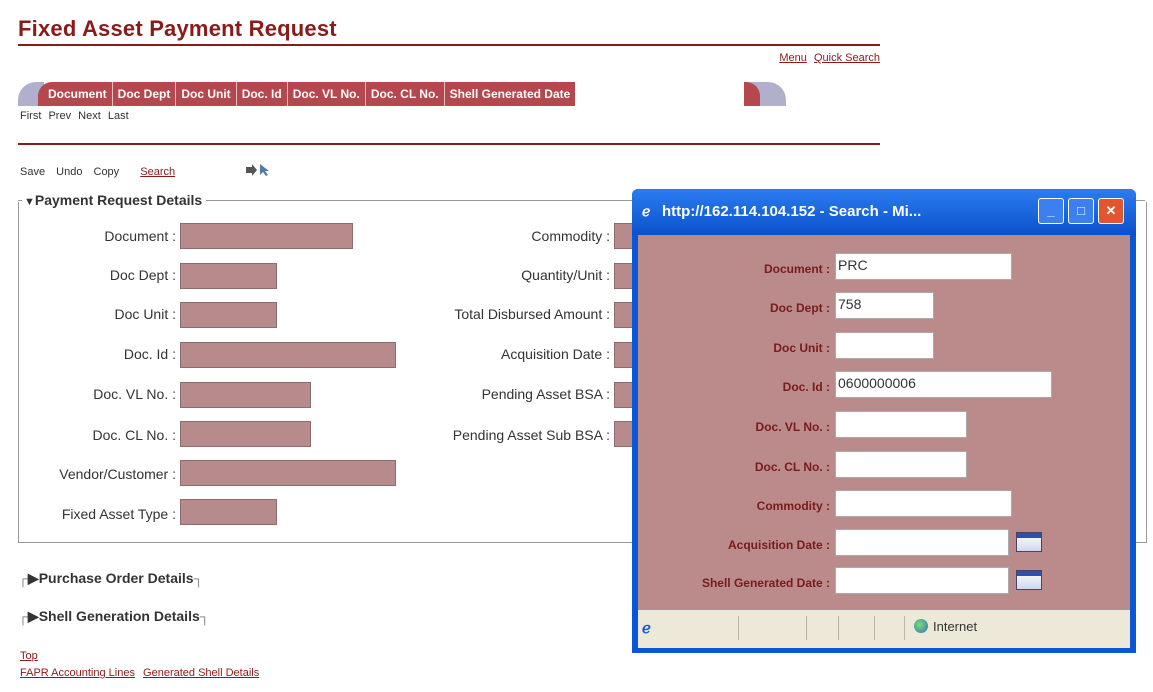 The height and width of the screenshot is (692, 1153). Describe the element at coordinates (792, 427) in the screenshot. I see `popup-doc-vl-no-label: Doc. VL No. :` at that location.